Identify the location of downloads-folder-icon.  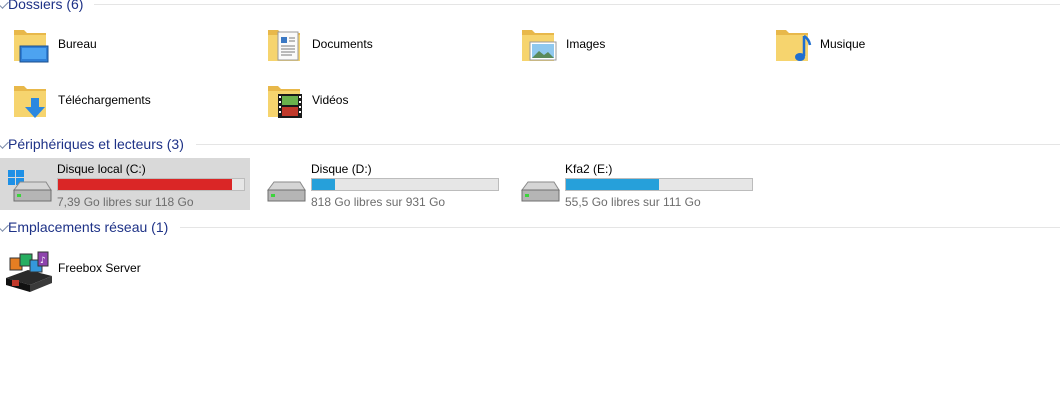
(30, 101).